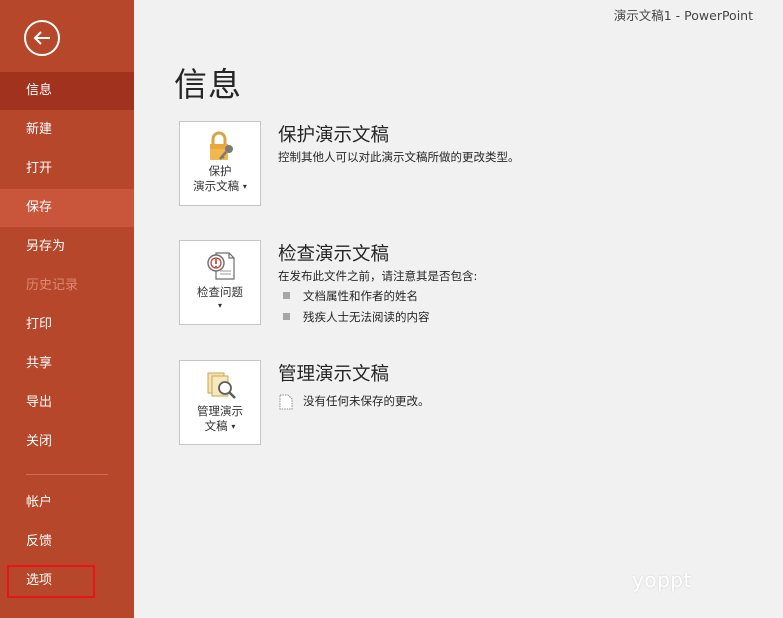 Image resolution: width=783 pixels, height=618 pixels. What do you see at coordinates (219, 305) in the screenshot?
I see `check-issues-caret: ▾` at bounding box center [219, 305].